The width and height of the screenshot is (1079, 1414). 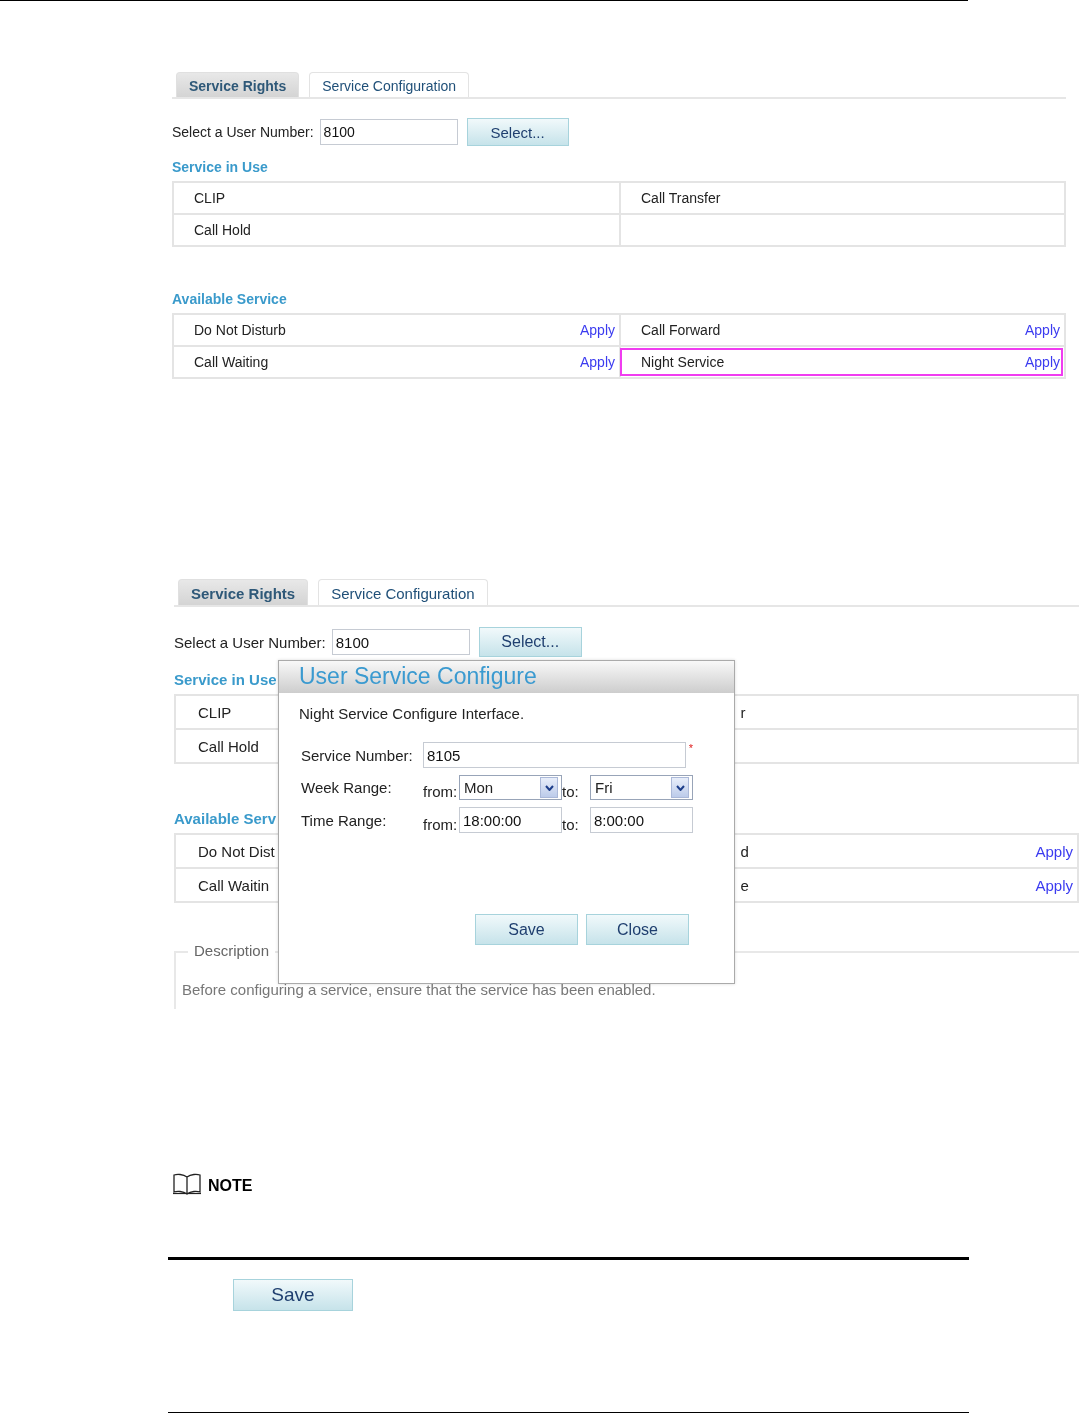 I want to click on service-name: Do Not Dist, so click(x=236, y=851).